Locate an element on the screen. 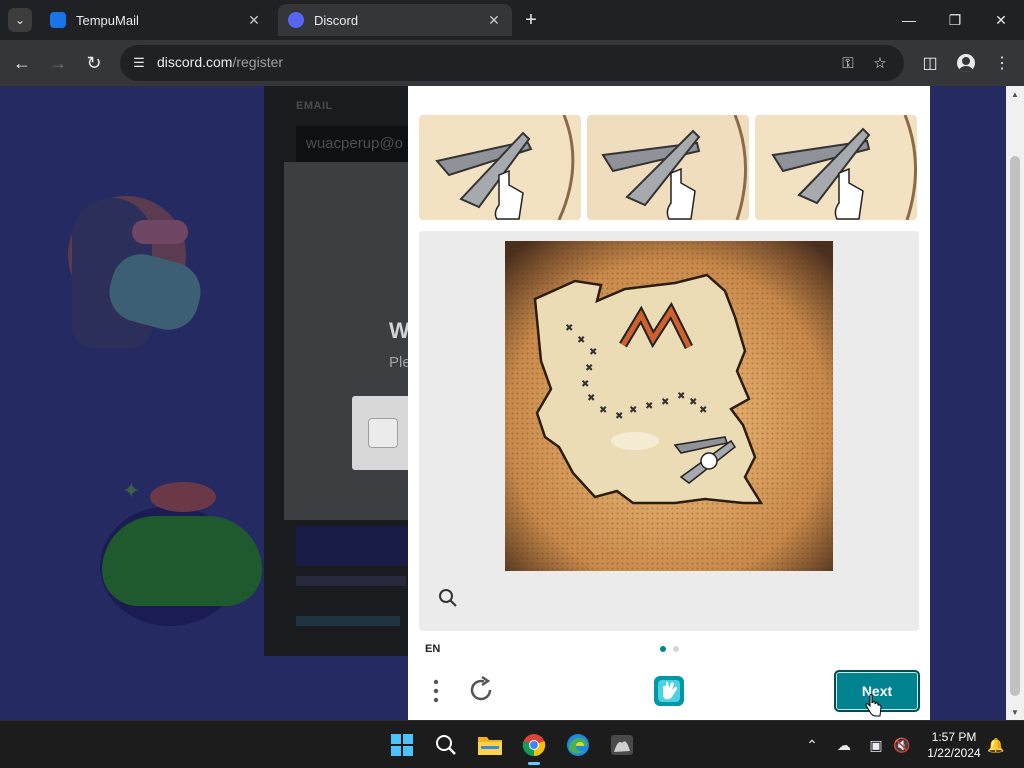 Image resolution: width=1024 pixels, height=768 pixels. close-window-button: ✕ is located at coordinates (1001, 20).